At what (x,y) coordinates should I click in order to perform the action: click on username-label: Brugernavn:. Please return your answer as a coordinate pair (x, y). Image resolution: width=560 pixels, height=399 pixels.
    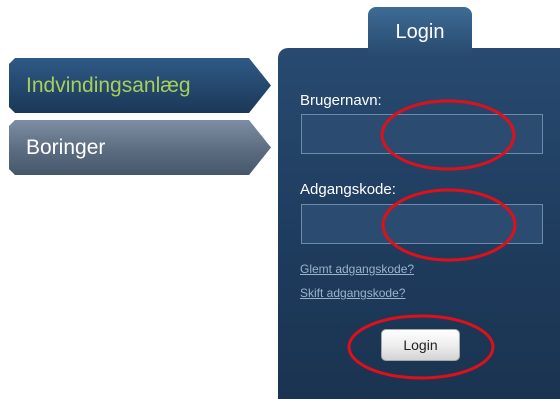
    Looking at the image, I should click on (341, 100).